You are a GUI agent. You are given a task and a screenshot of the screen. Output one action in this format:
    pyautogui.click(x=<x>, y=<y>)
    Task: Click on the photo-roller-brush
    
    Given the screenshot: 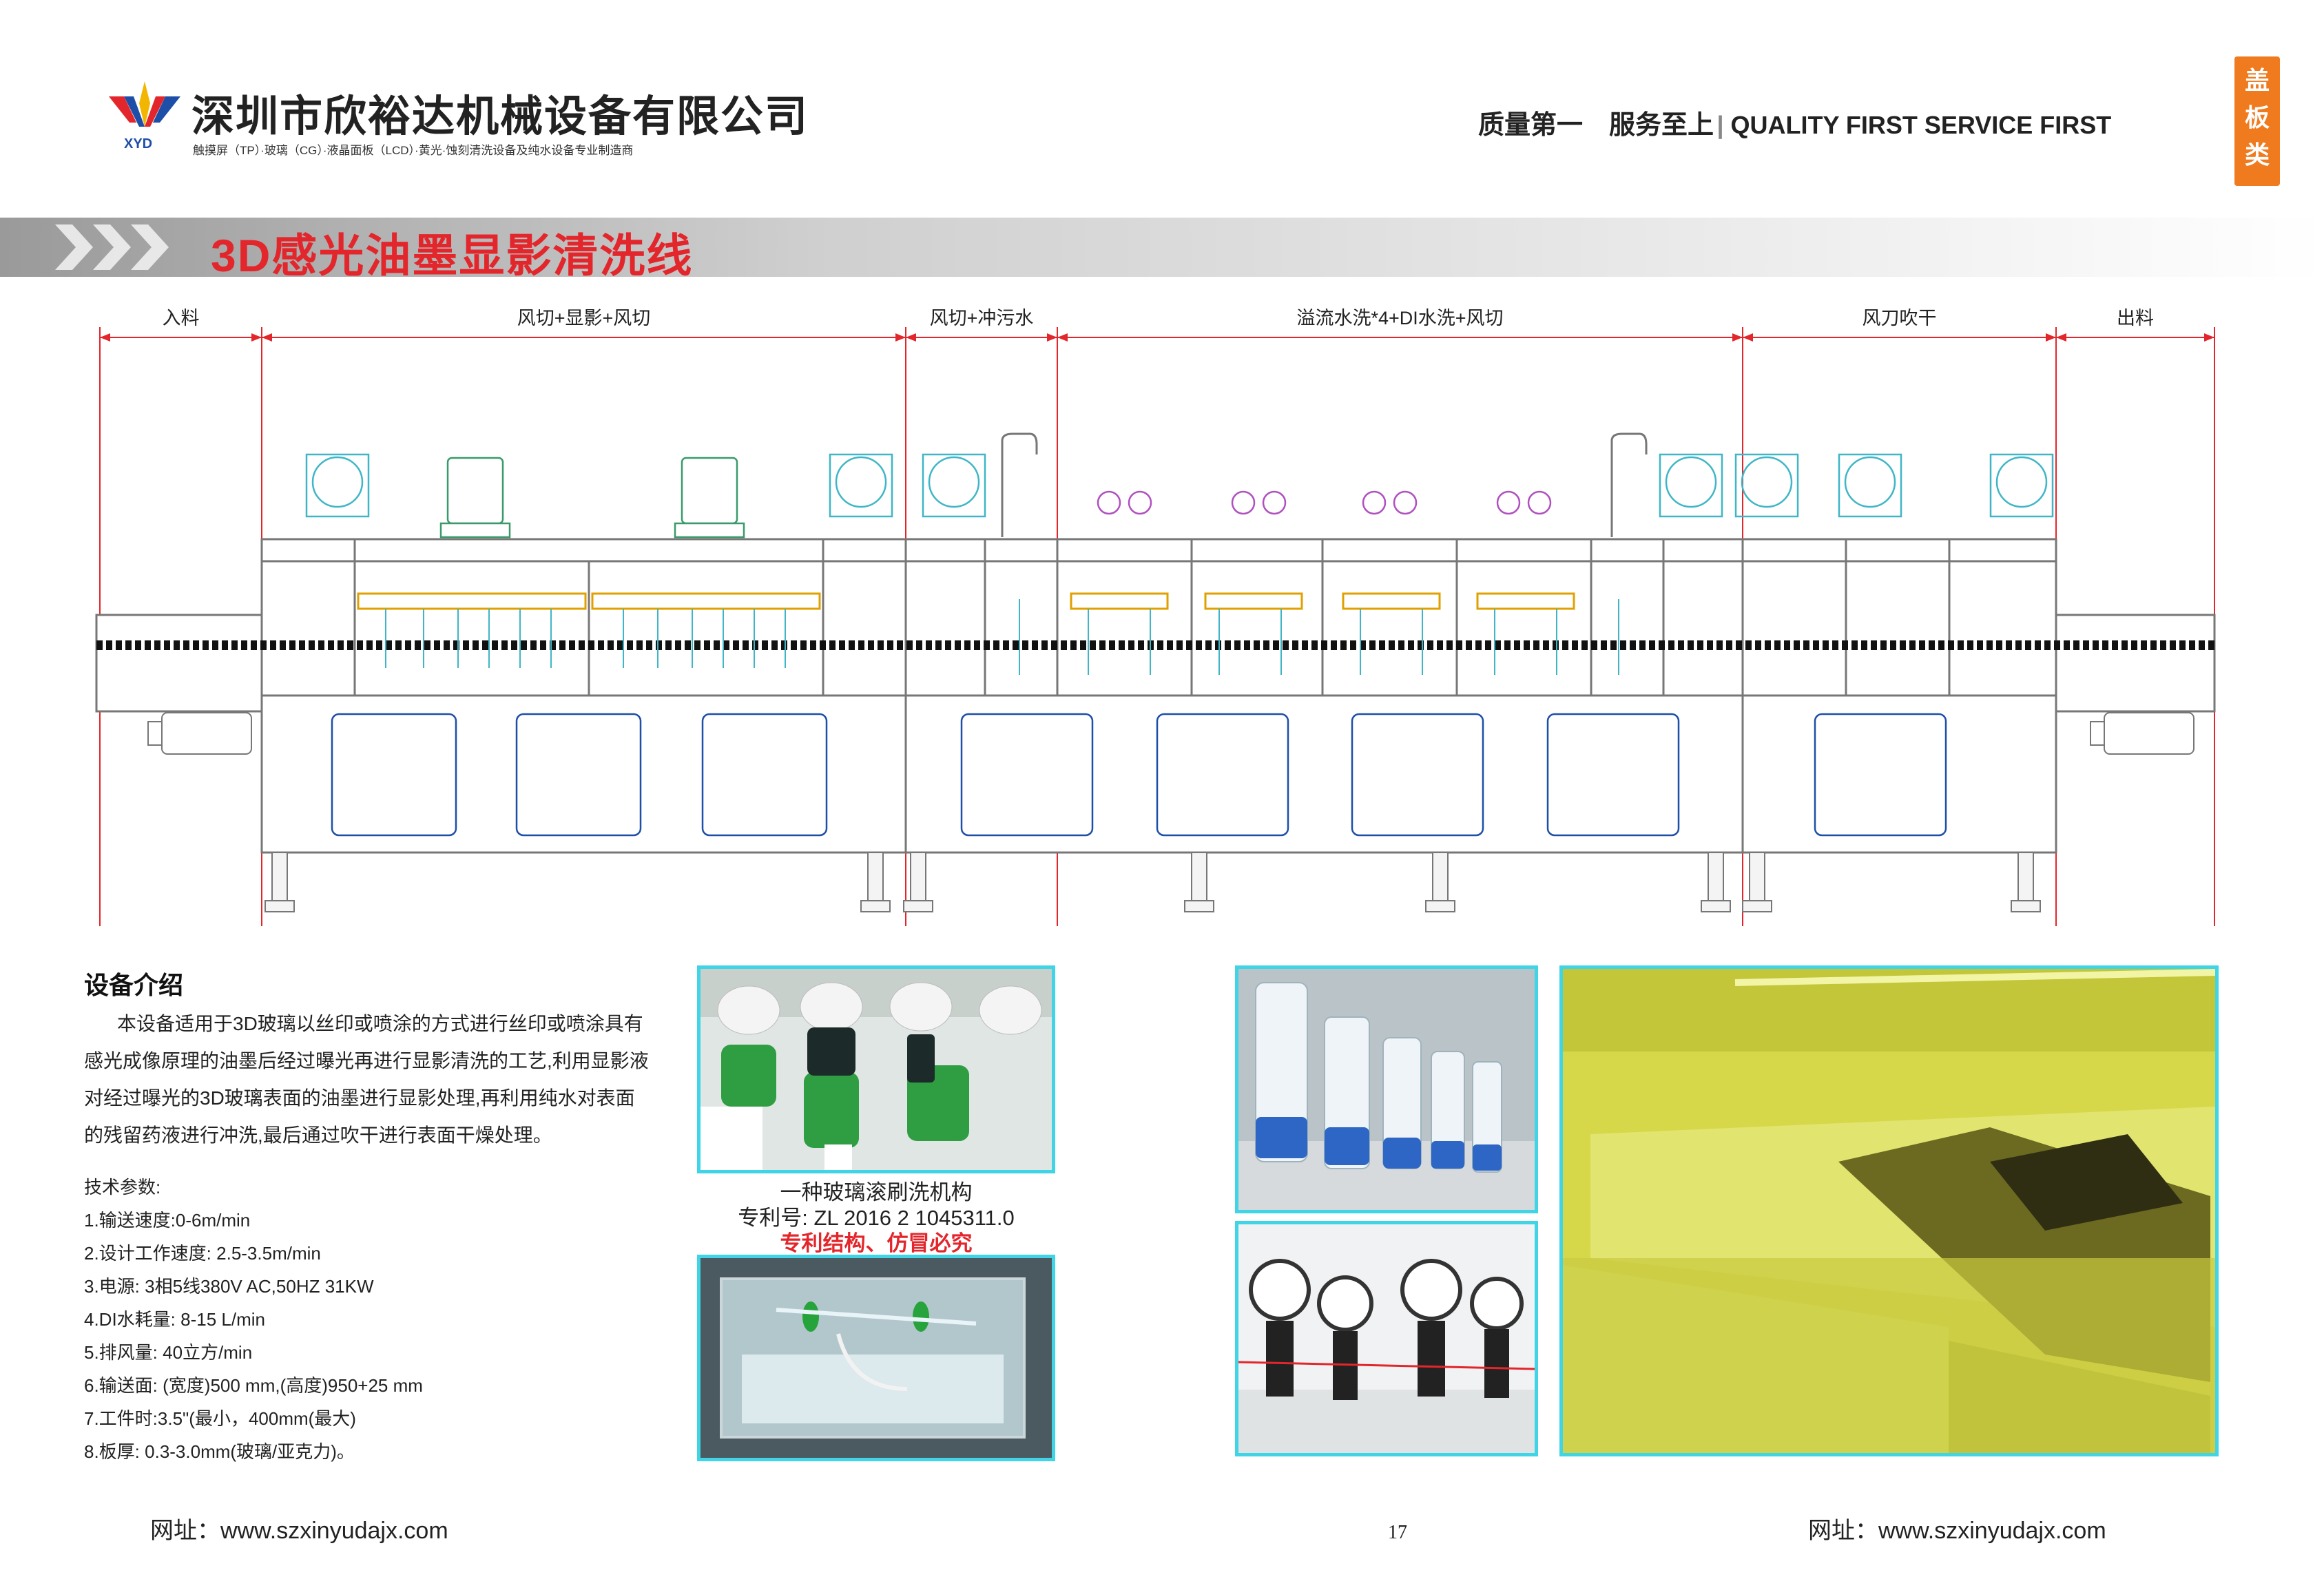 What is the action you would take?
    pyautogui.click(x=876, y=1069)
    